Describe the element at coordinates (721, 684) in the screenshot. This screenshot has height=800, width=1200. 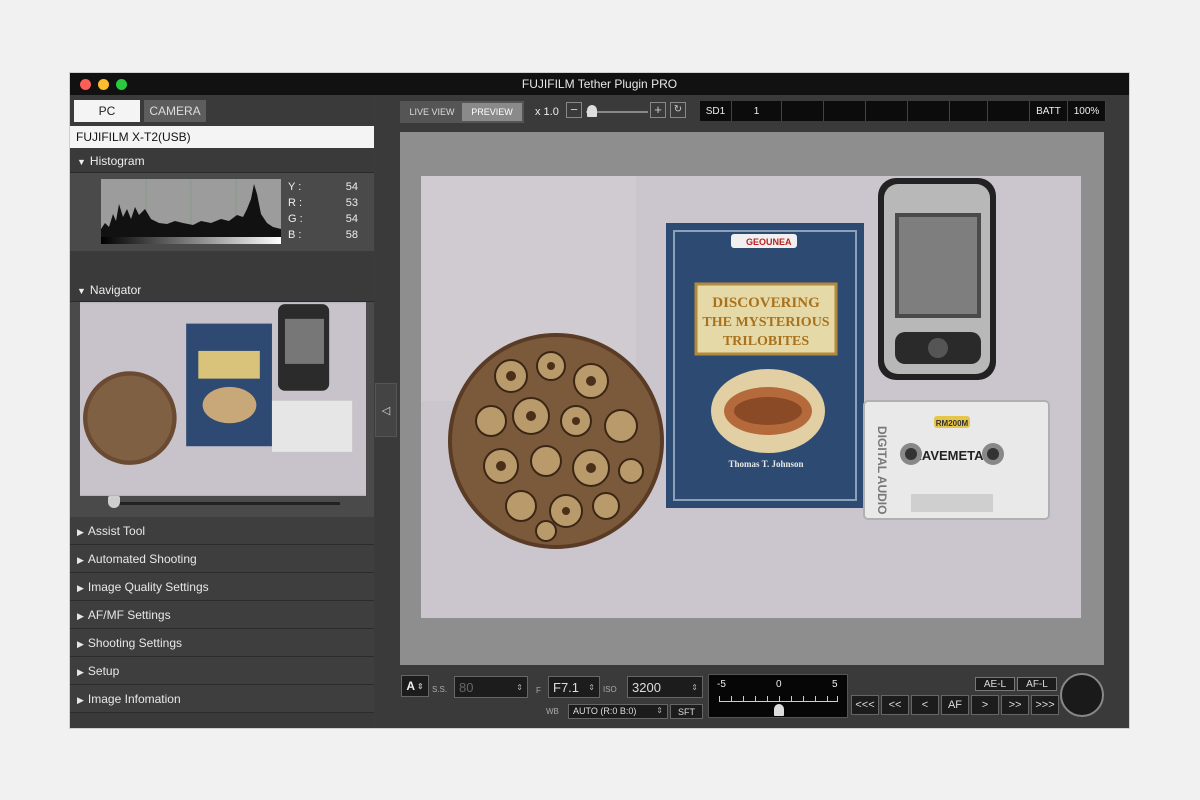
I see `ev-scale-min: -5` at that location.